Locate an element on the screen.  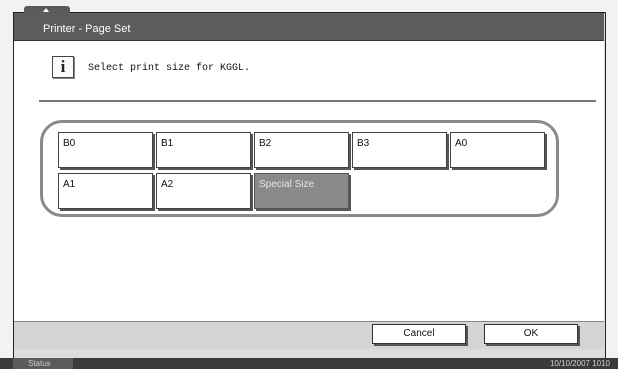
ok-button: OK is located at coordinates (531, 334).